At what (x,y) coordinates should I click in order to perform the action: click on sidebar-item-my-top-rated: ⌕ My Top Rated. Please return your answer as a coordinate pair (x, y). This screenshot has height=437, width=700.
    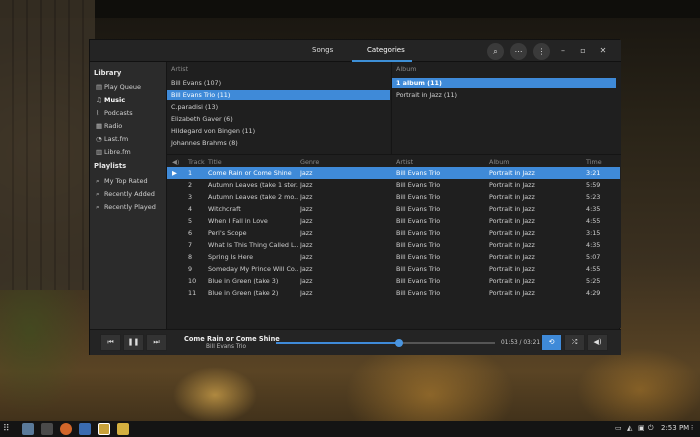
    Looking at the image, I should click on (122, 181).